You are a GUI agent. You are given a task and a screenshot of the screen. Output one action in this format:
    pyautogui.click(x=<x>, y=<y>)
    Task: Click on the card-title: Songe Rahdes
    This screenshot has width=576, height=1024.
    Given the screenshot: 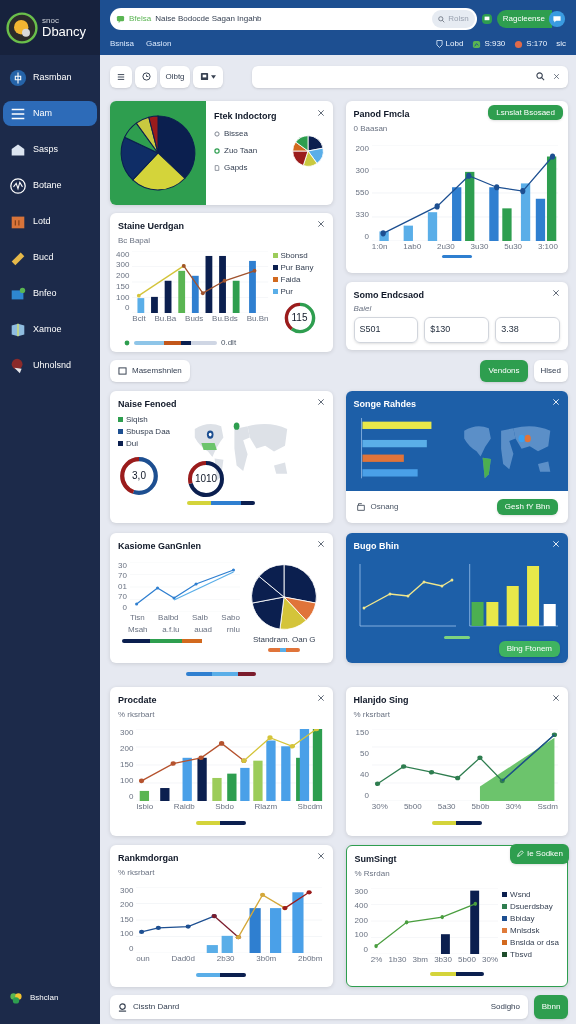 What is the action you would take?
    pyautogui.click(x=384, y=404)
    